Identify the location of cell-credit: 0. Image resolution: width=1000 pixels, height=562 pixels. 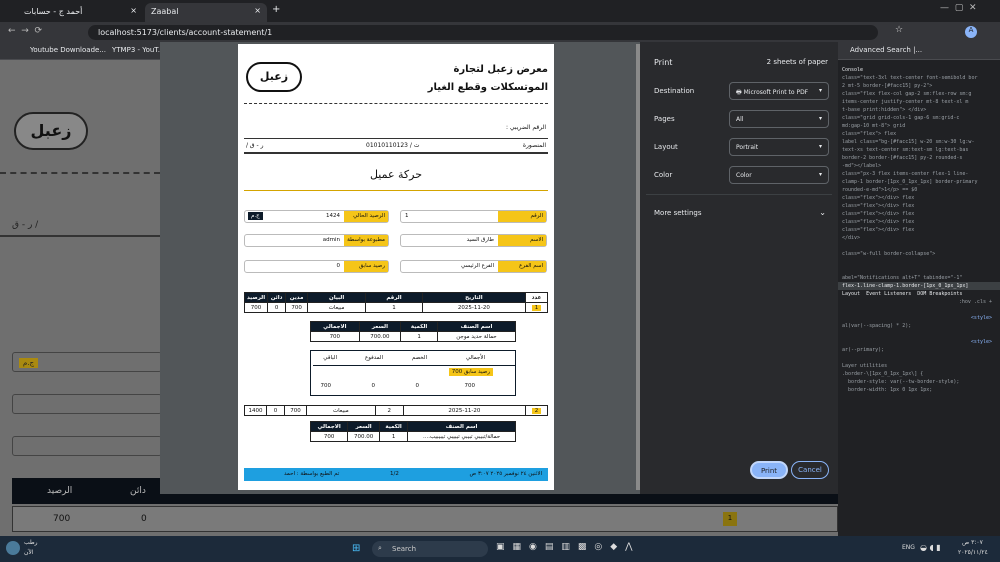
(144, 519).